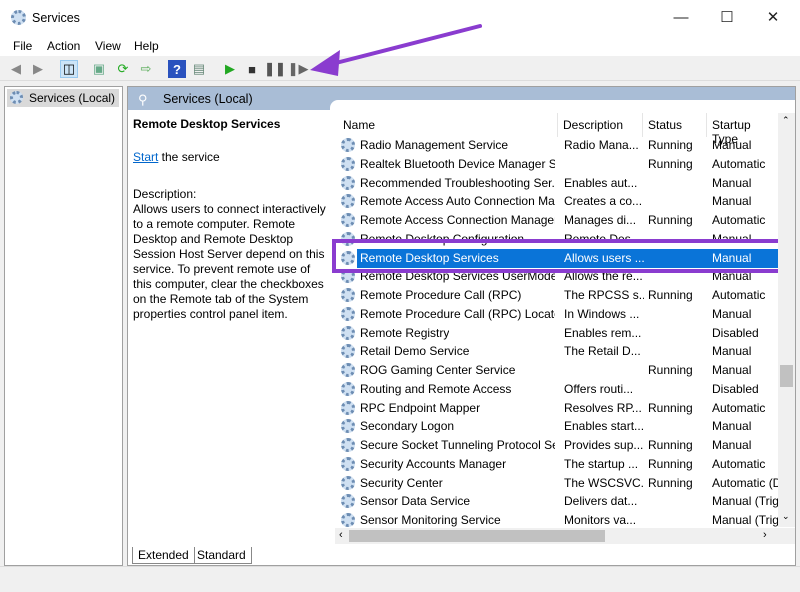  Describe the element at coordinates (143, 99) in the screenshot. I see `search-icon: ⚲` at that location.